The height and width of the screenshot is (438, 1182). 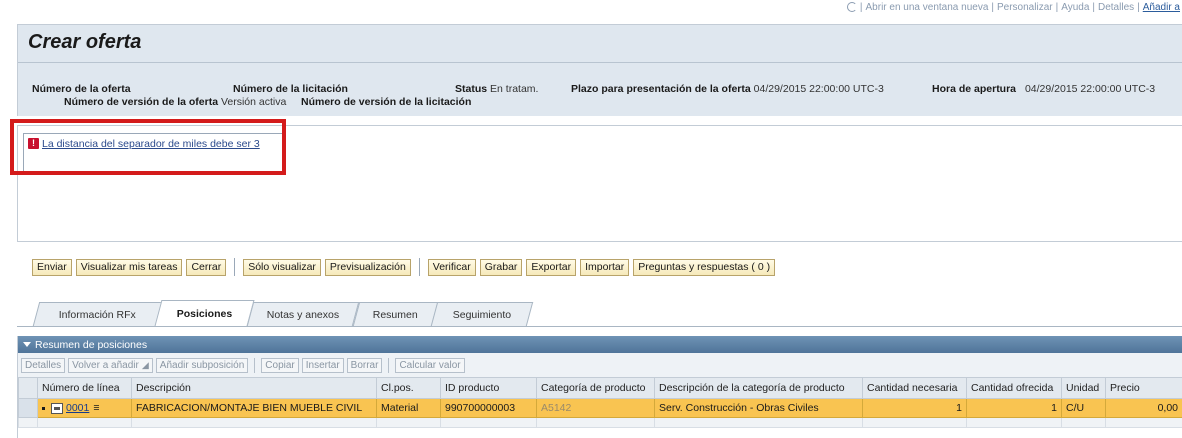 What do you see at coordinates (488, 388) in the screenshot?
I see `column-header-product-id: ID producto` at bounding box center [488, 388].